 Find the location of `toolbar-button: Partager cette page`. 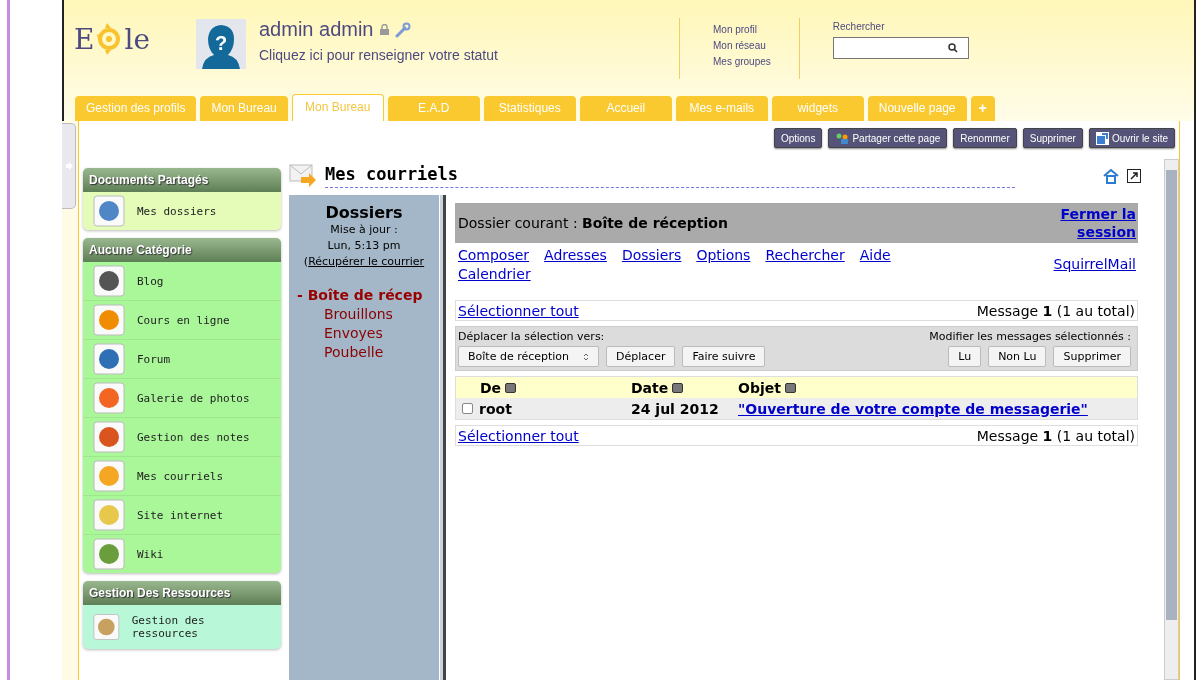

toolbar-button: Partager cette page is located at coordinates (888, 138).